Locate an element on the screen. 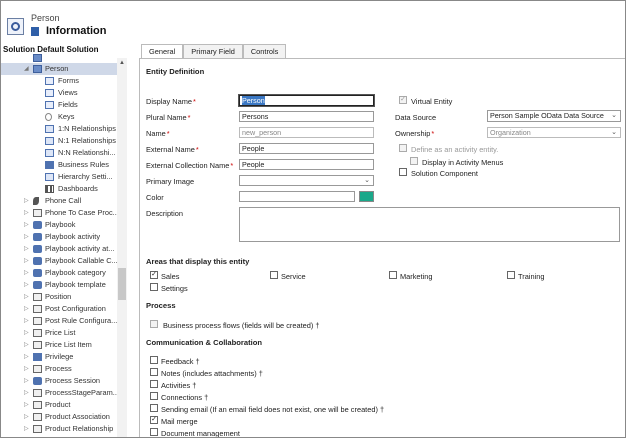  color-swatch is located at coordinates (366, 196).